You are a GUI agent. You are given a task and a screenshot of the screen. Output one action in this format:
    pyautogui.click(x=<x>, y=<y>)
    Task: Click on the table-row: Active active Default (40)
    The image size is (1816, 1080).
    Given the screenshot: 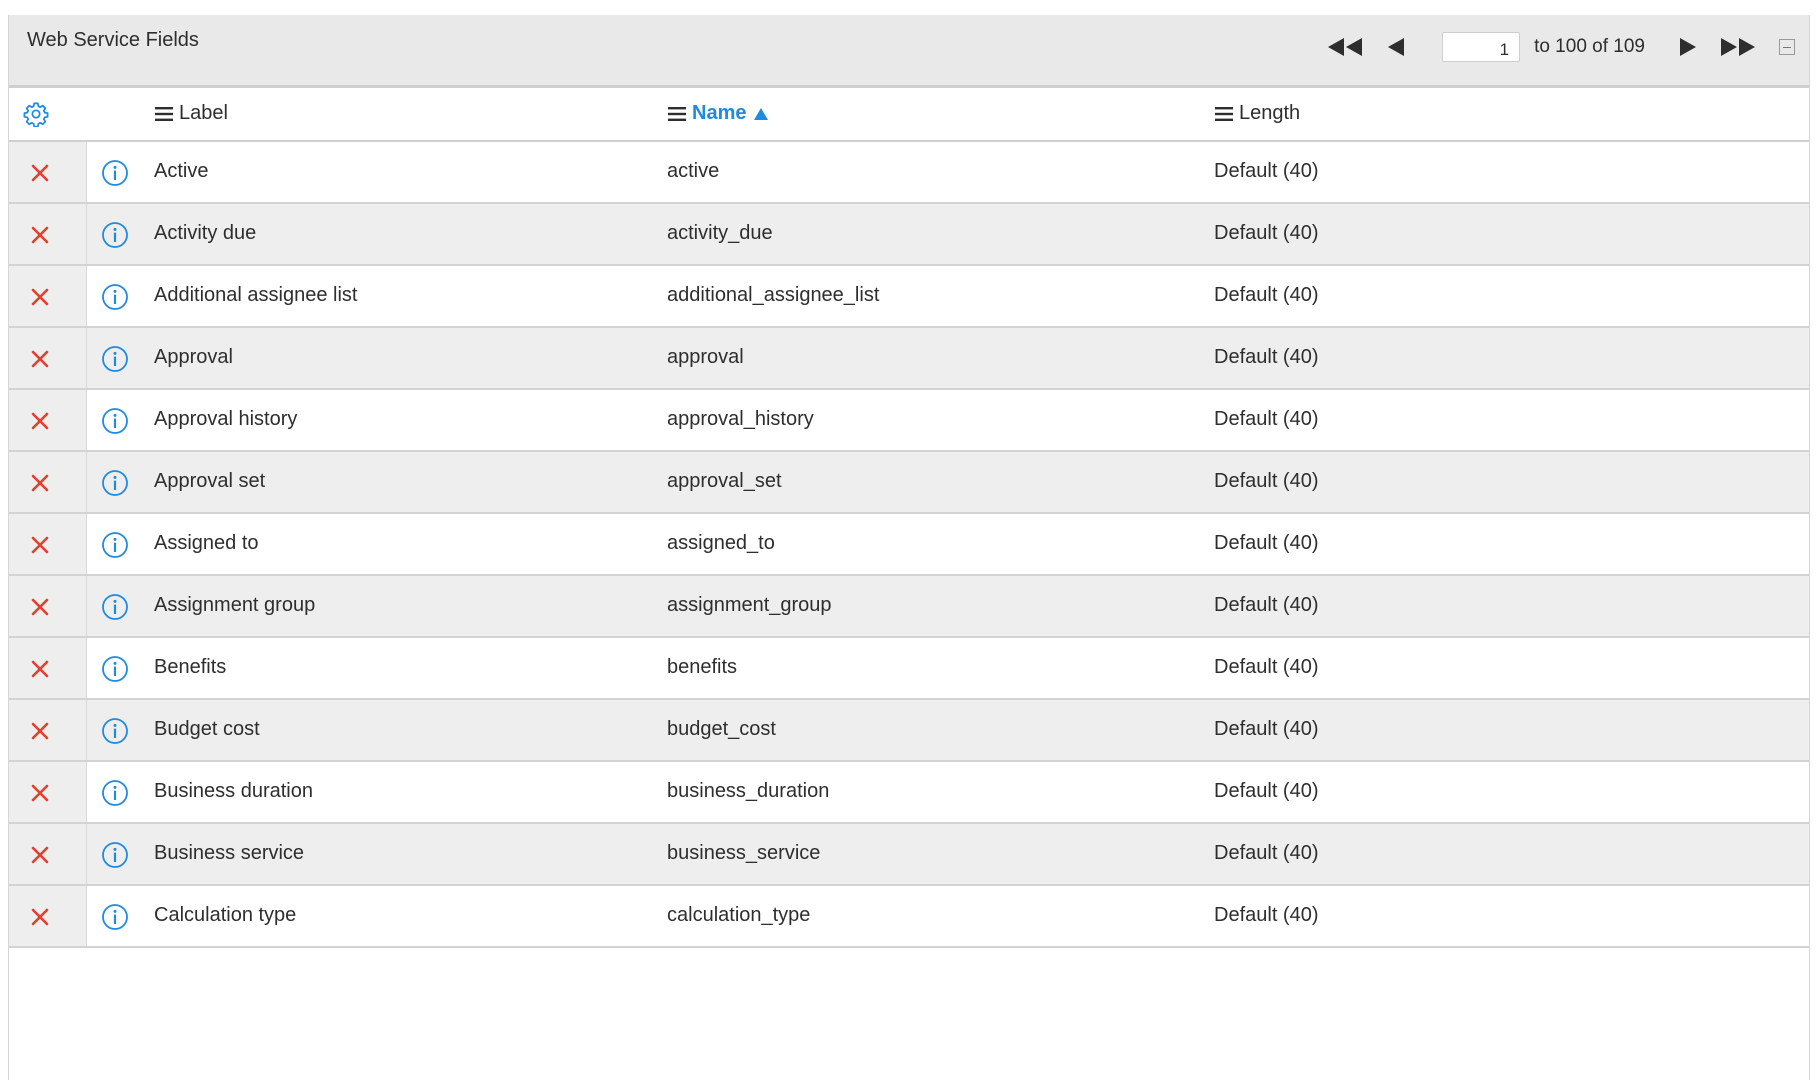 What is the action you would take?
    pyautogui.click(x=909, y=173)
    